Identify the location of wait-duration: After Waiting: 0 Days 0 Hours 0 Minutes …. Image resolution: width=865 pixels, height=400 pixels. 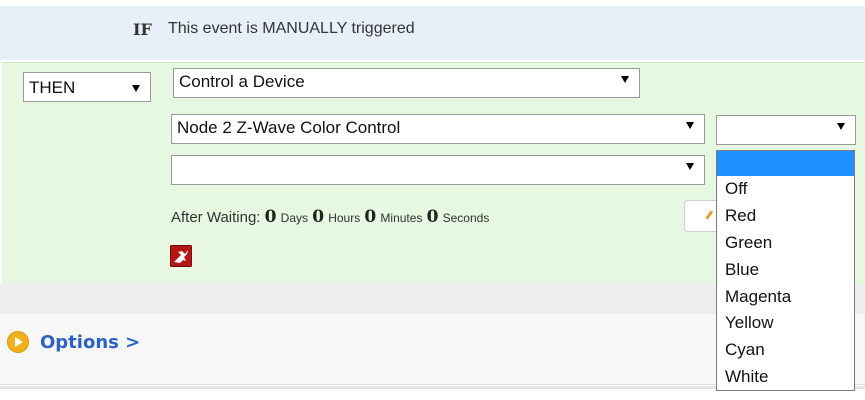
(330, 217).